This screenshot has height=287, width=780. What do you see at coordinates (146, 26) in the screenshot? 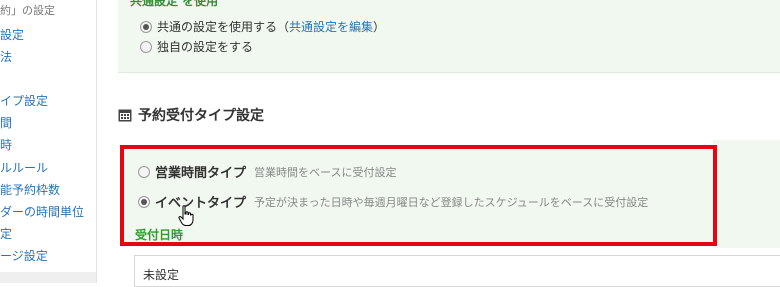
I see `use-common-radio` at bounding box center [146, 26].